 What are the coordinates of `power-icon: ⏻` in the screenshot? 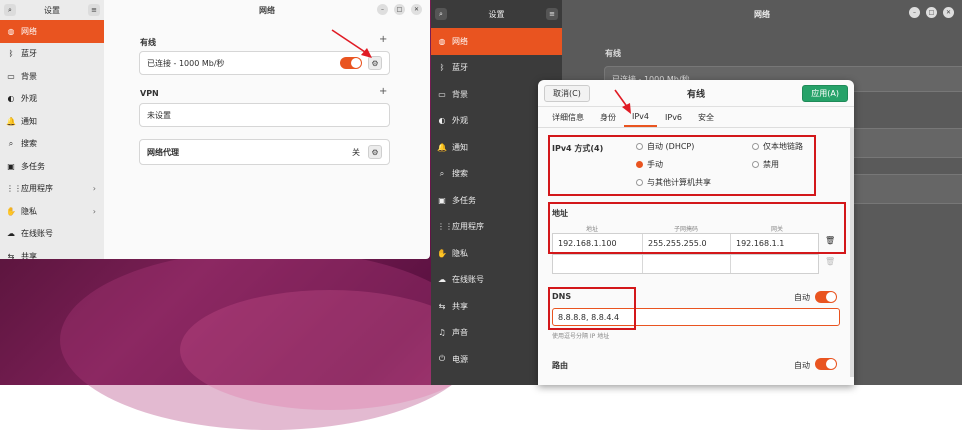 It's located at (442, 359).